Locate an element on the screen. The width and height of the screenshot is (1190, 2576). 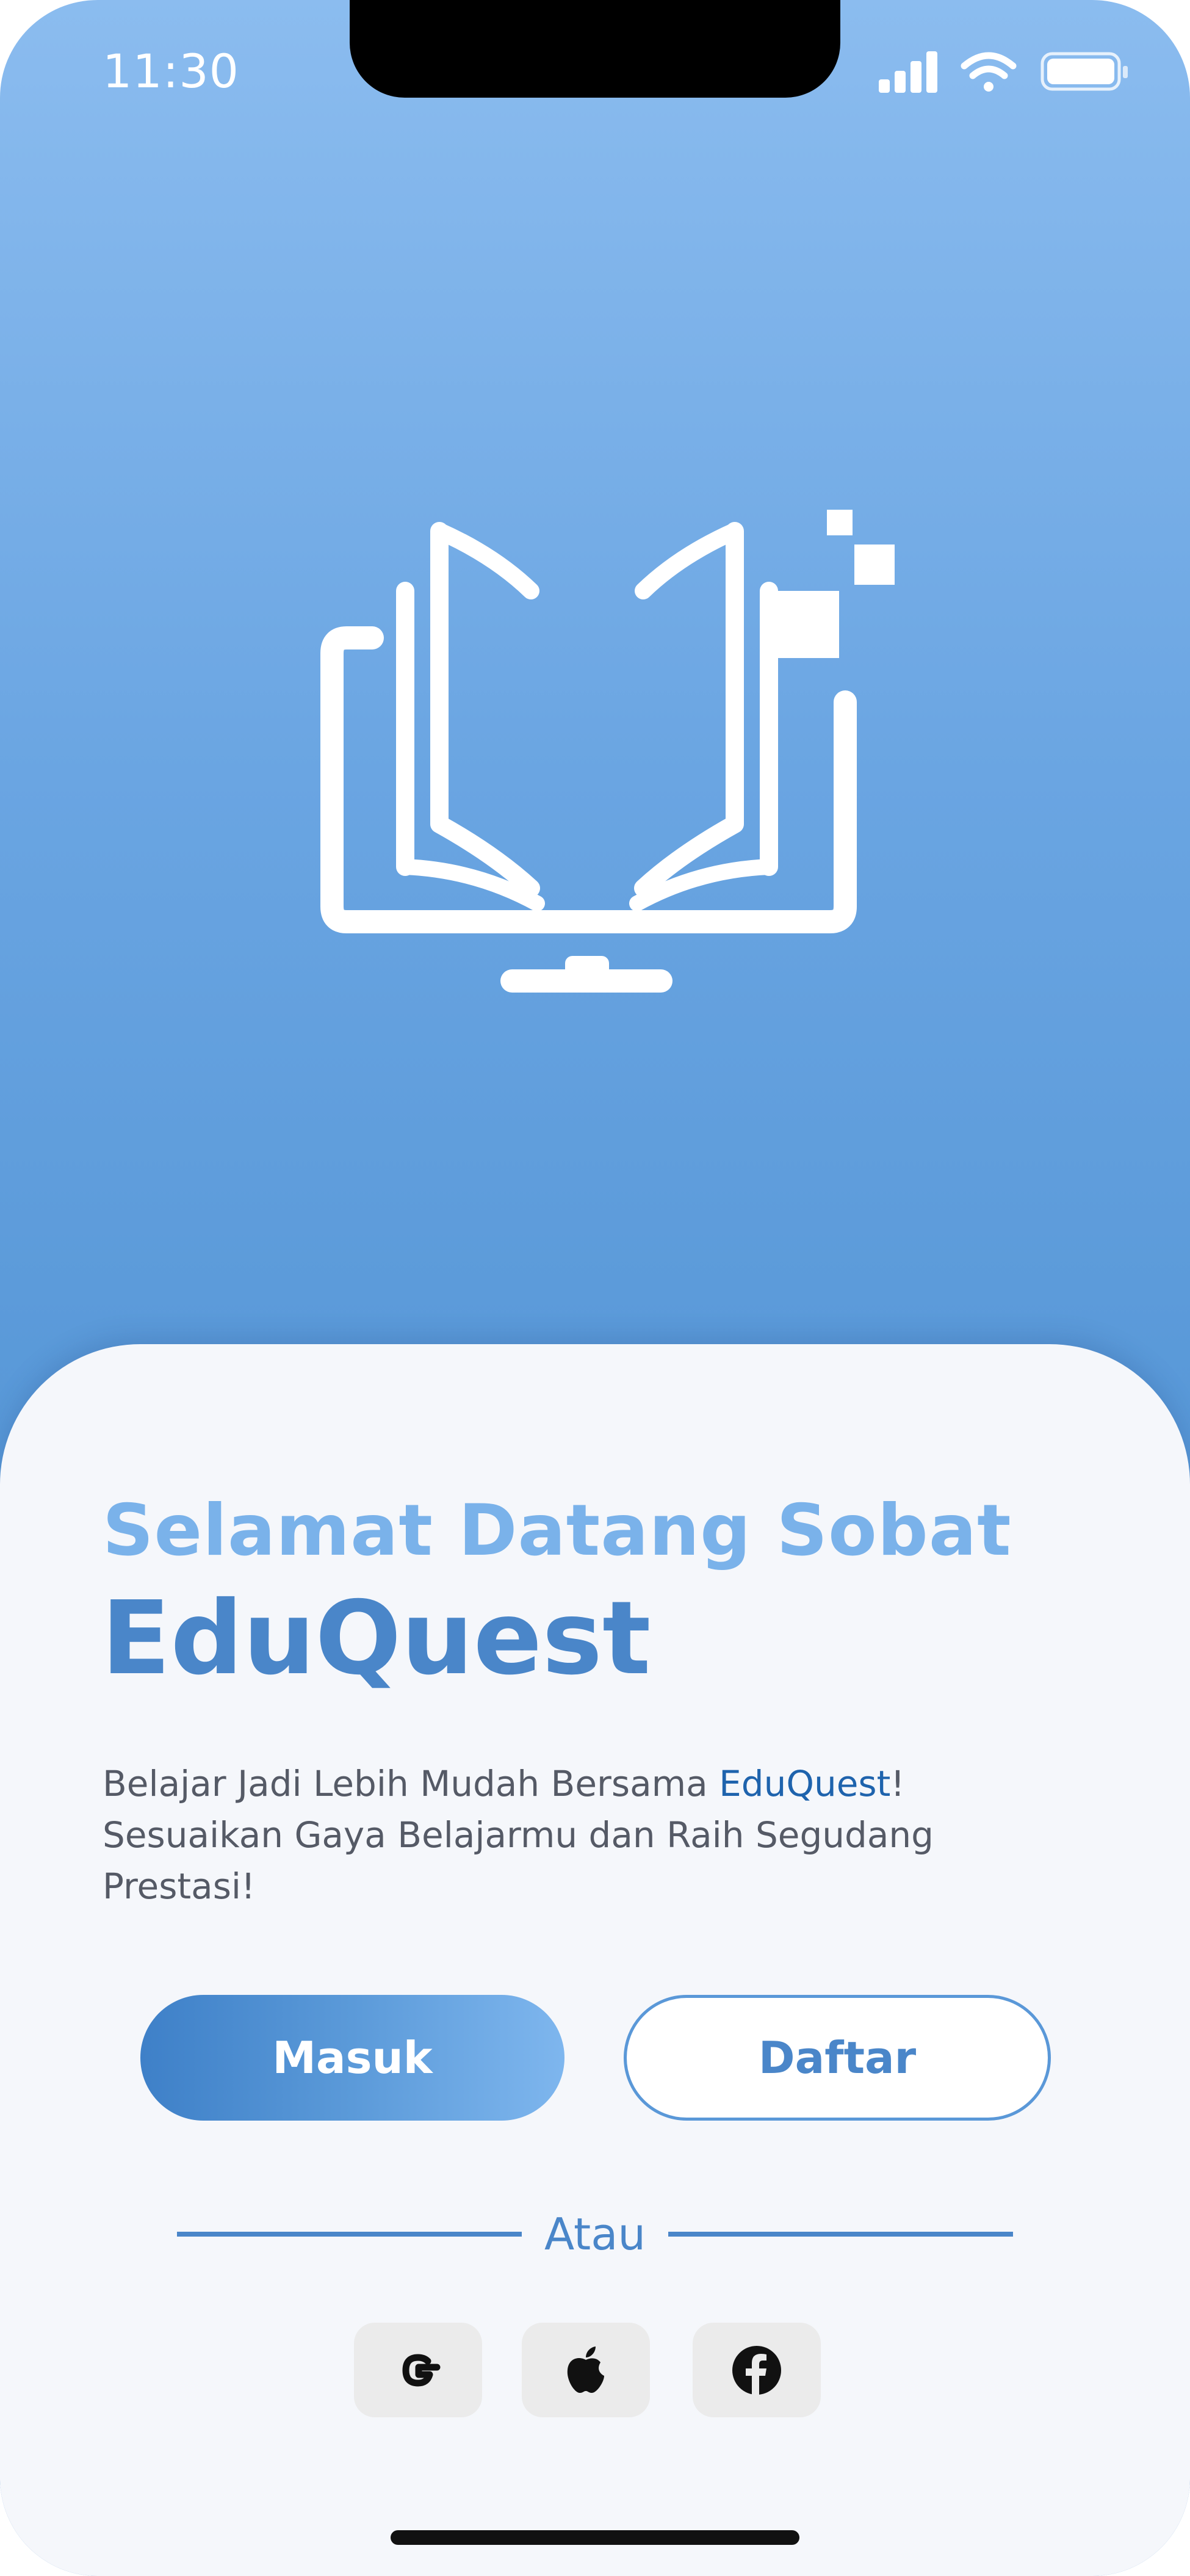
brand-title: EduQuest is located at coordinates (376, 1639).